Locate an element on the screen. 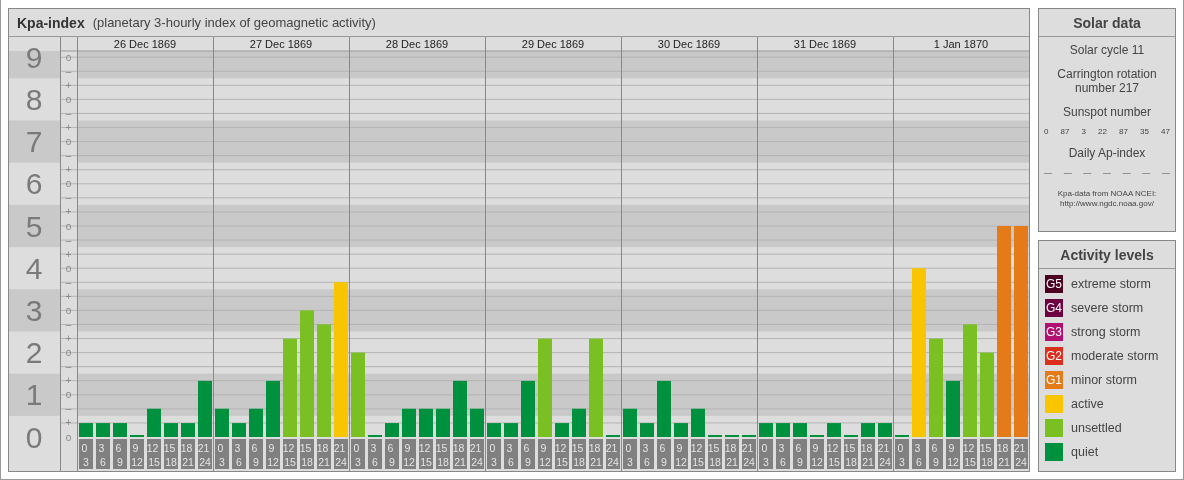 The image size is (1184, 480). y-axis-label: 1 is located at coordinates (34, 395).